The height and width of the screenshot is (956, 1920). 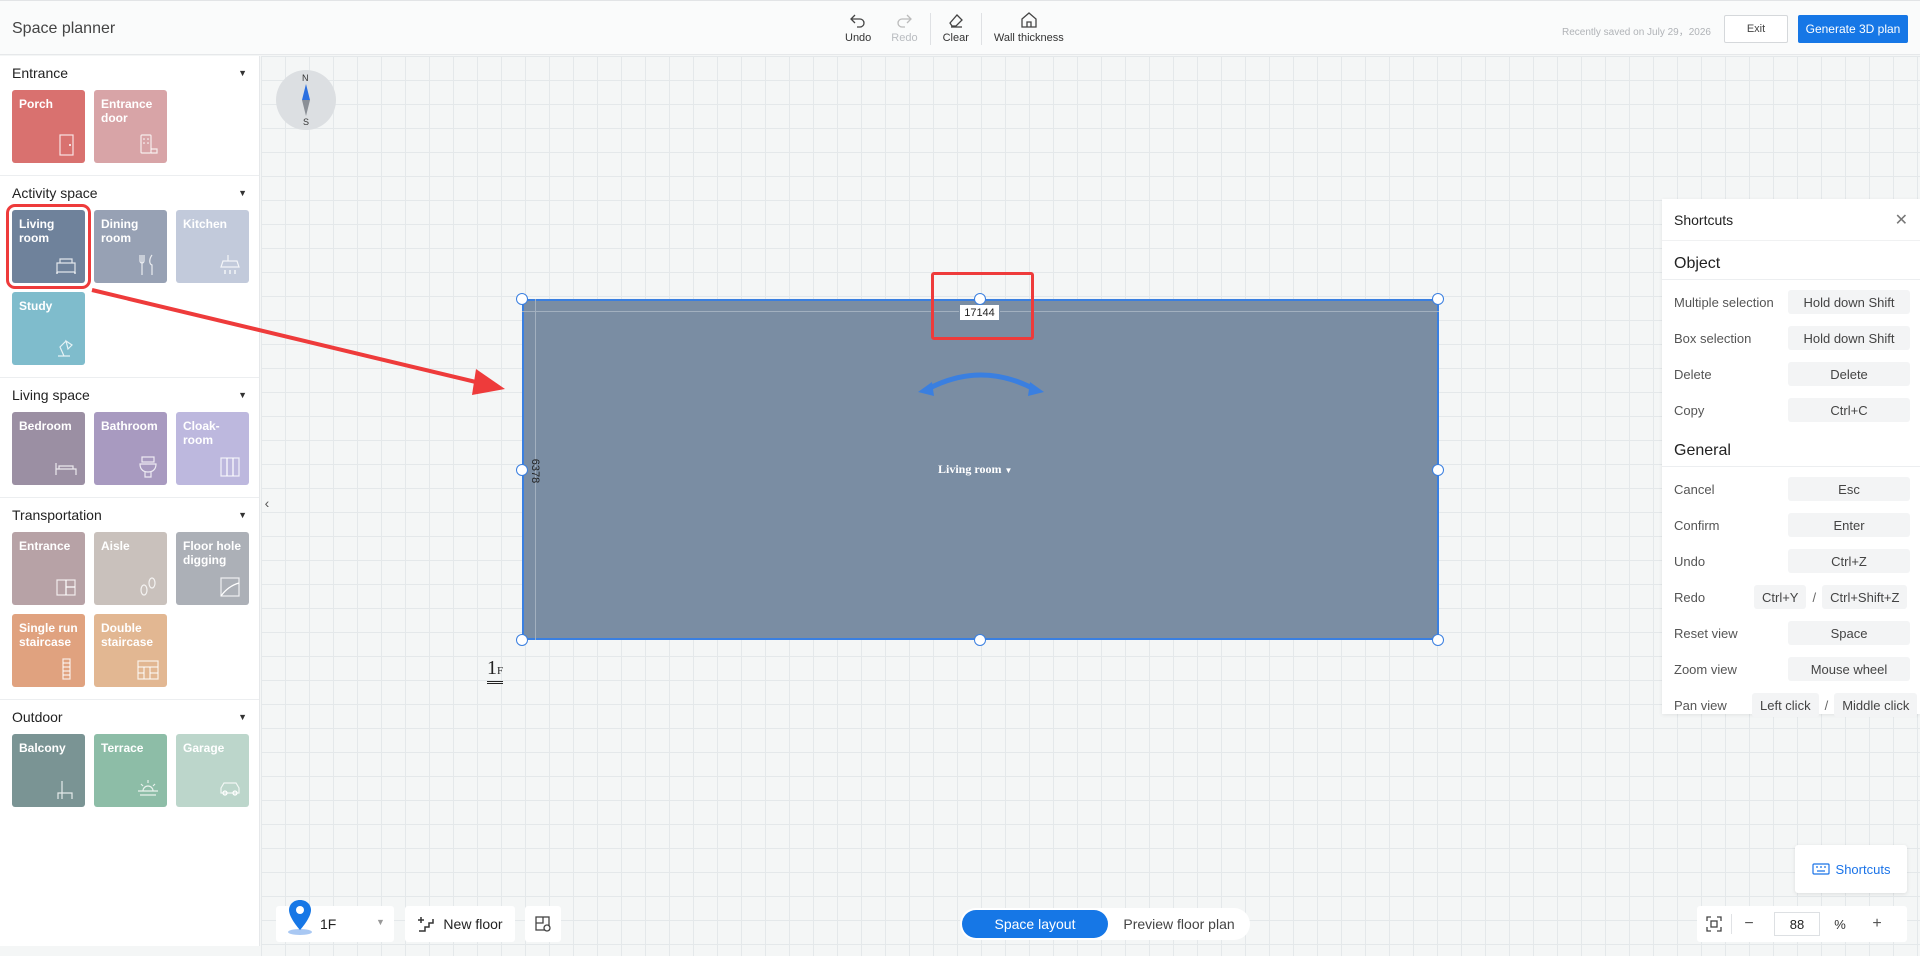 What do you see at coordinates (1791, 561) in the screenshot?
I see `shortcut-row: Undo Ctrl+Z` at bounding box center [1791, 561].